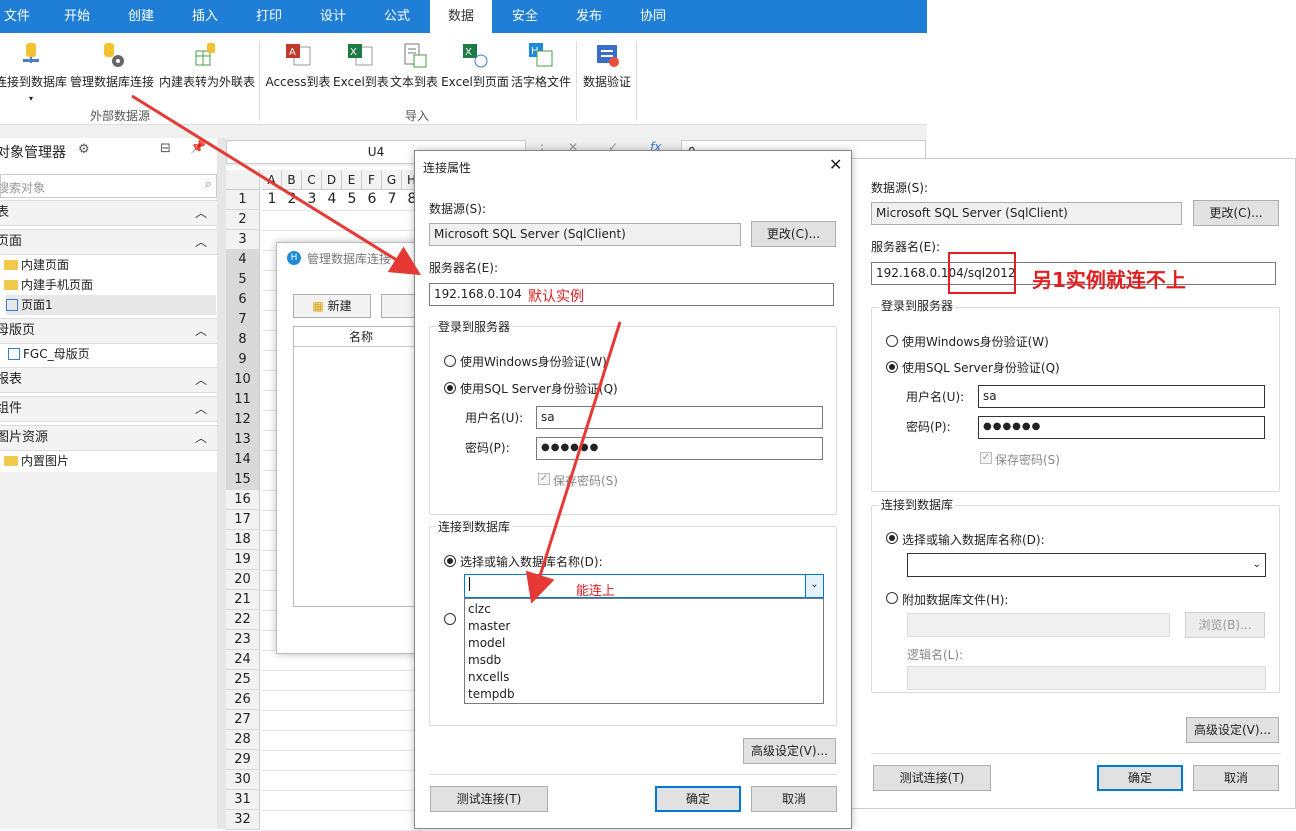  What do you see at coordinates (489, 626) in the screenshot?
I see `db-option: master` at bounding box center [489, 626].